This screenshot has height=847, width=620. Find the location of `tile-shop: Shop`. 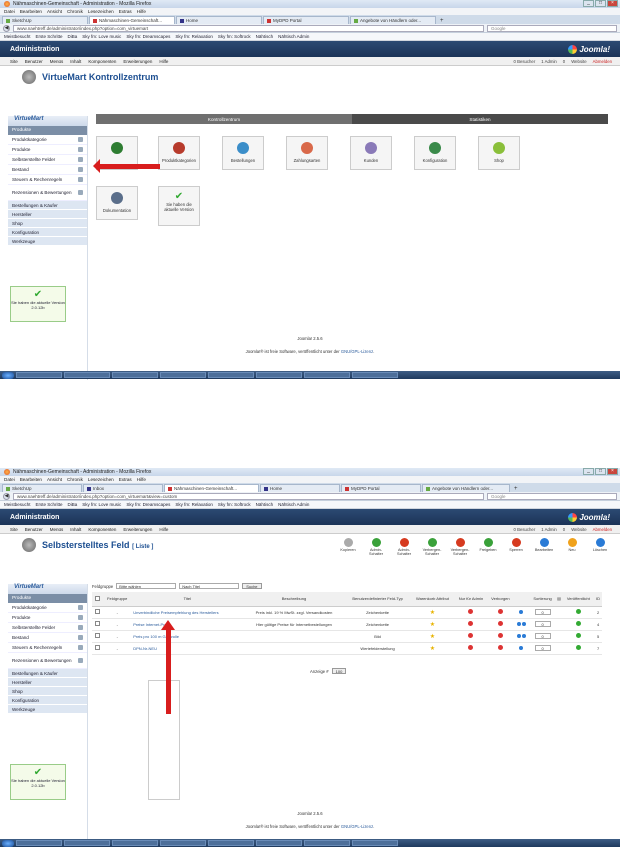

tile-shop: Shop is located at coordinates (499, 153).